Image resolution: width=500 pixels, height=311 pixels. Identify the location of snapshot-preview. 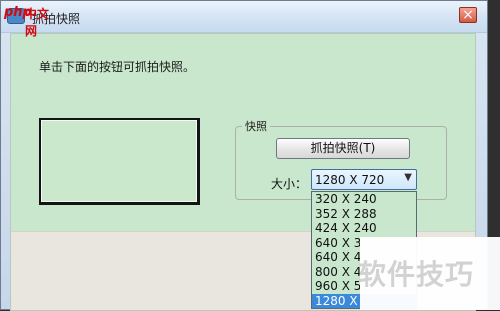
(119, 161).